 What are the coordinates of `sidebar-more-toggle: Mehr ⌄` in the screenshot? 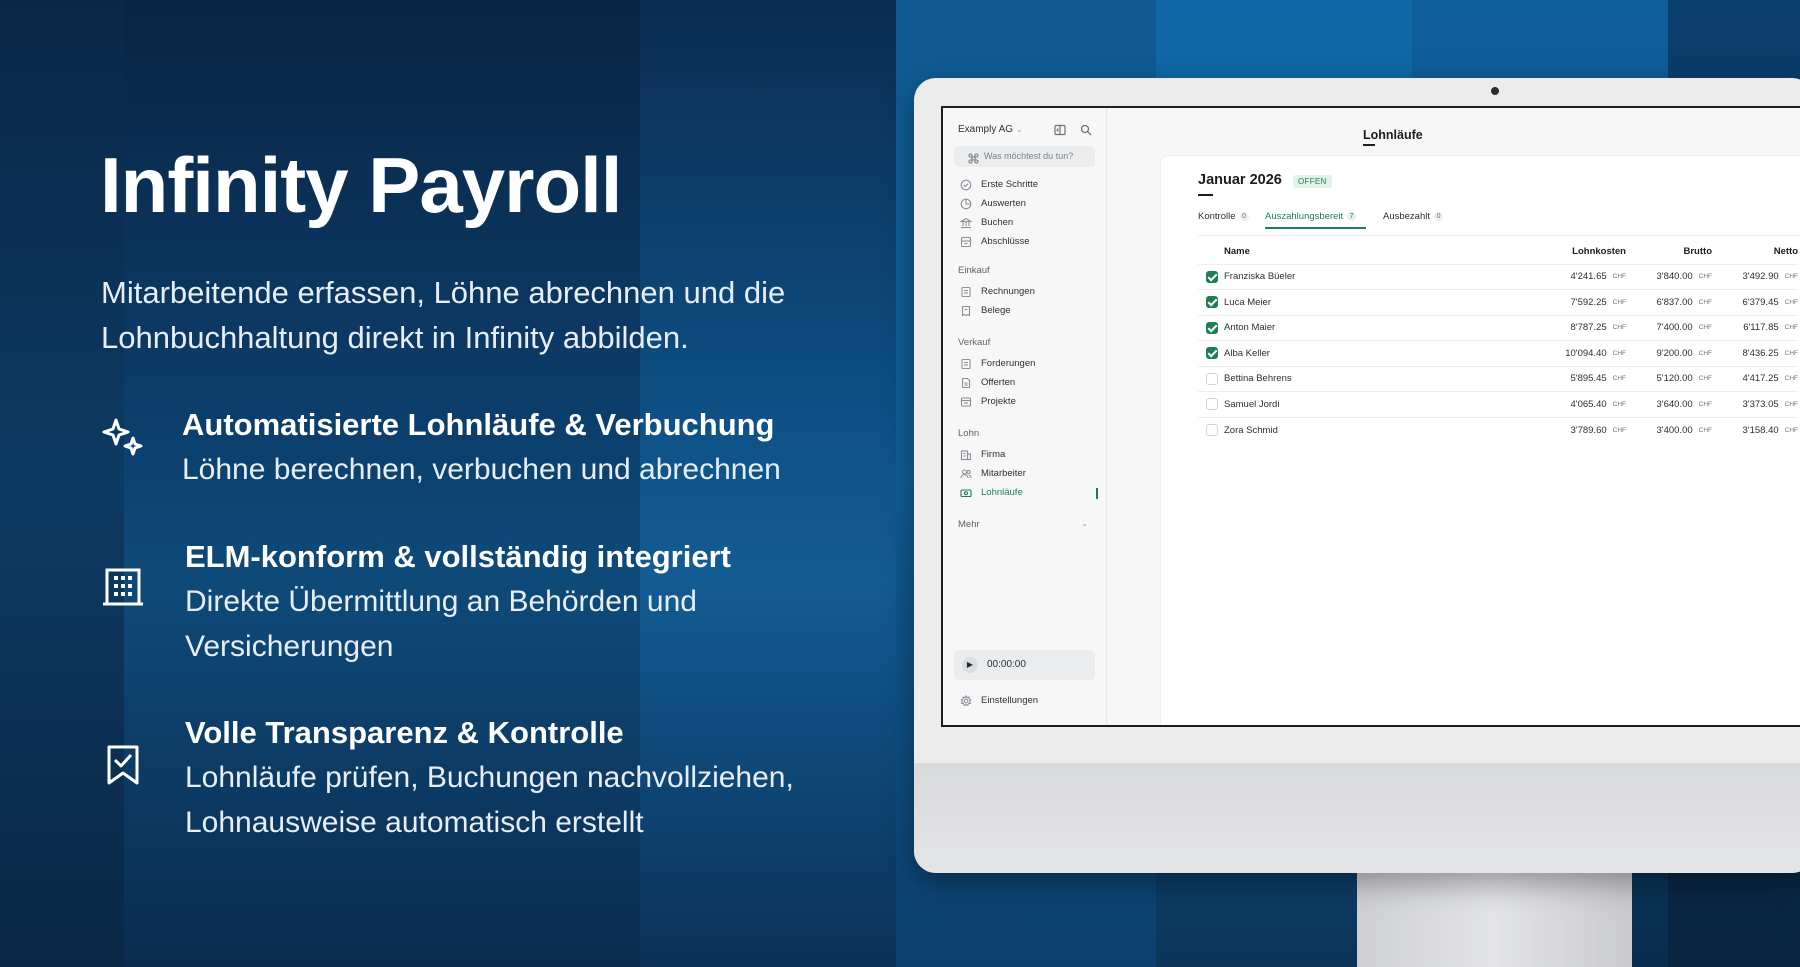 It's located at (1023, 524).